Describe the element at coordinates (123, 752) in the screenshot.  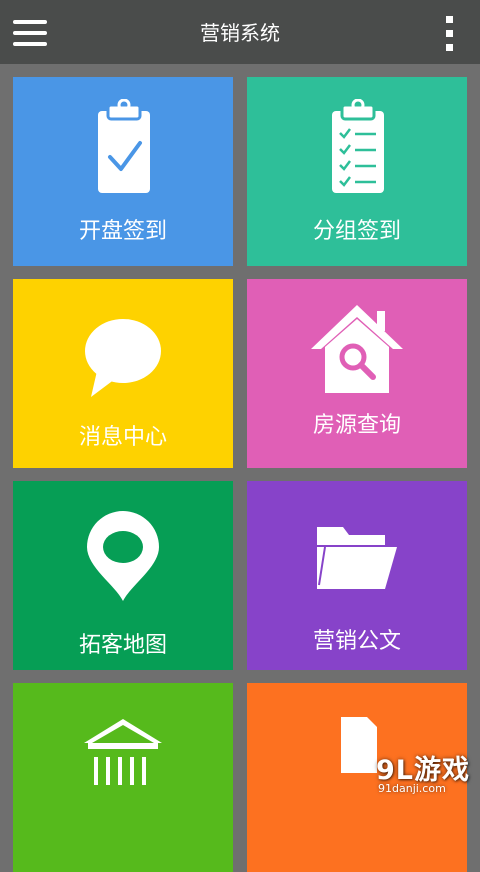
I see `building-columns-icon` at that location.